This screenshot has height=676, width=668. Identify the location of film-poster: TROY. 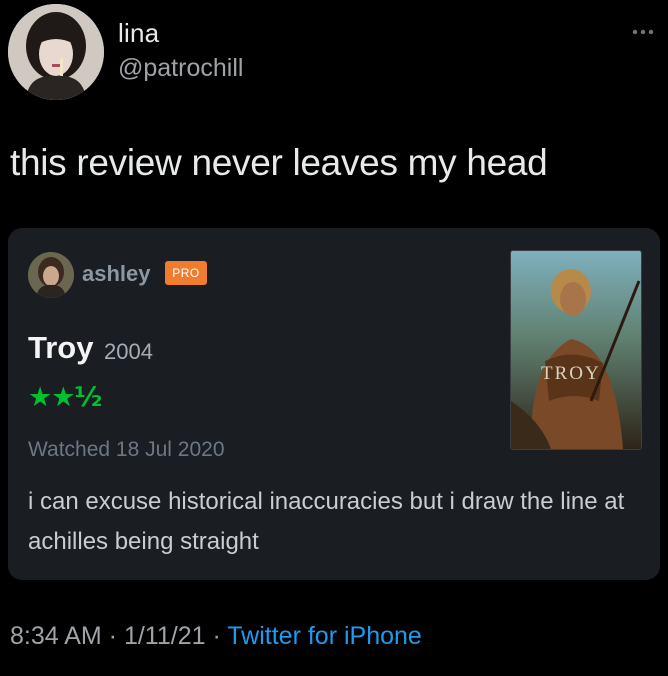
(576, 350).